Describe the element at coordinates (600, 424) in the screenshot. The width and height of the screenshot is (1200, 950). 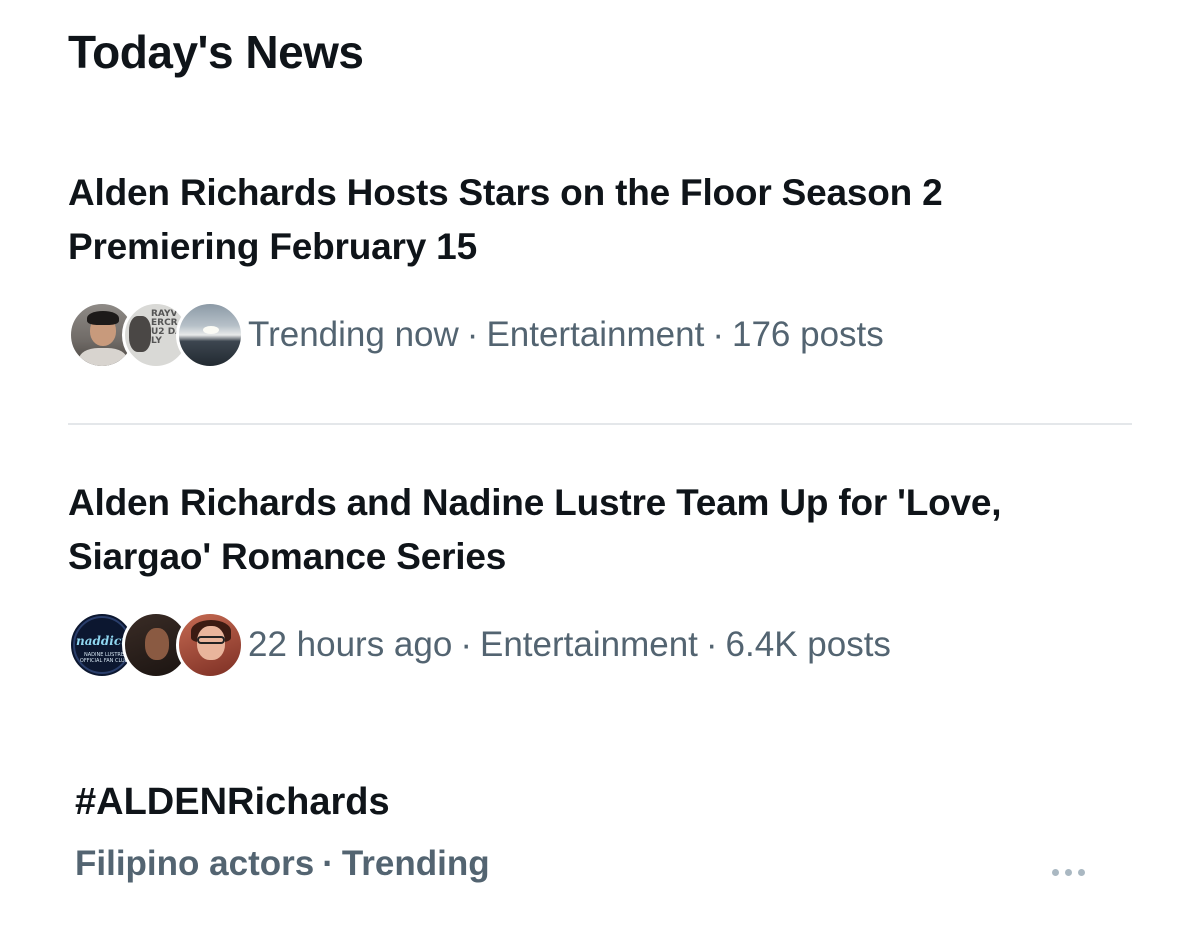
I see `divider` at that location.